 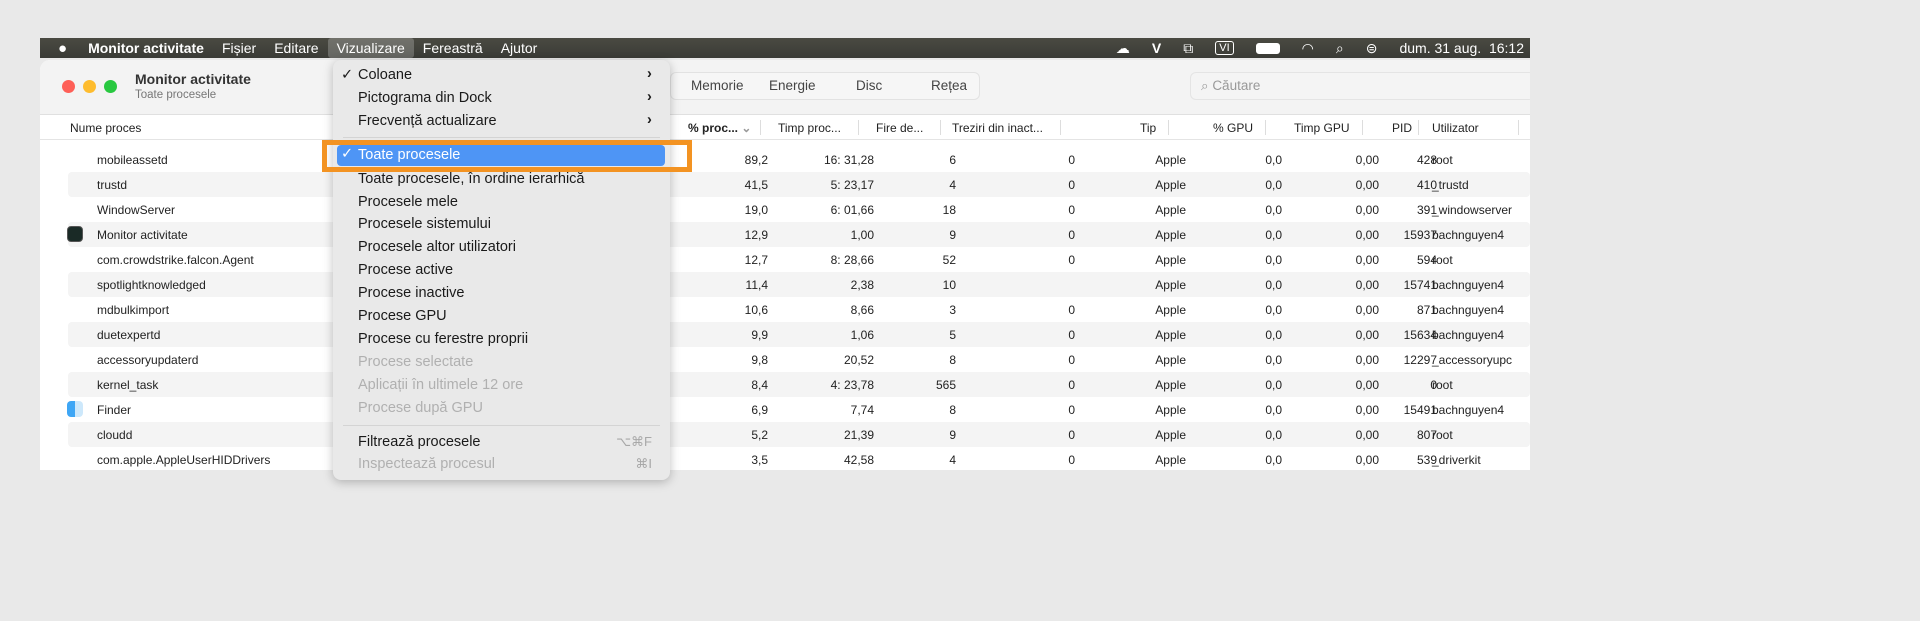 What do you see at coordinates (1455, 128) in the screenshot?
I see `col-user: Utilizator` at bounding box center [1455, 128].